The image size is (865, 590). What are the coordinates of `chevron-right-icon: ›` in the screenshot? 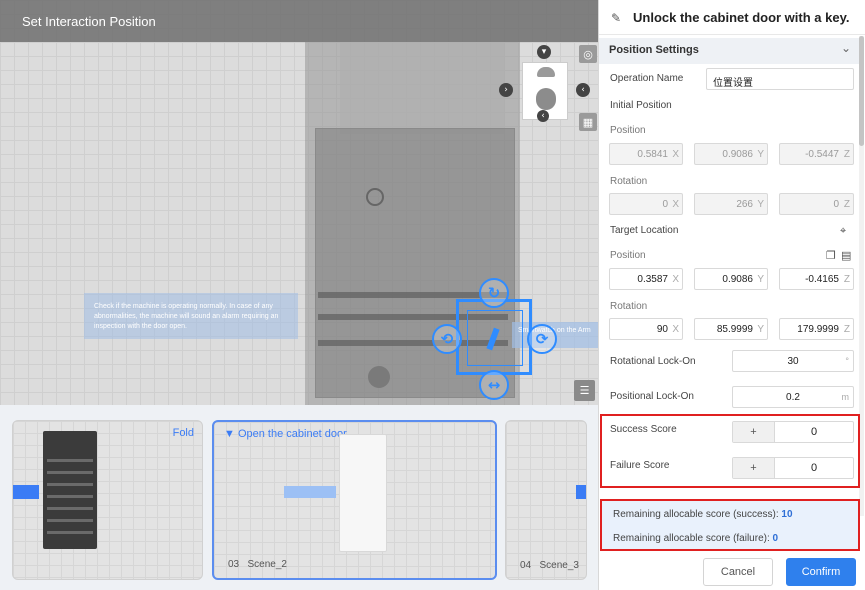 It's located at (506, 90).